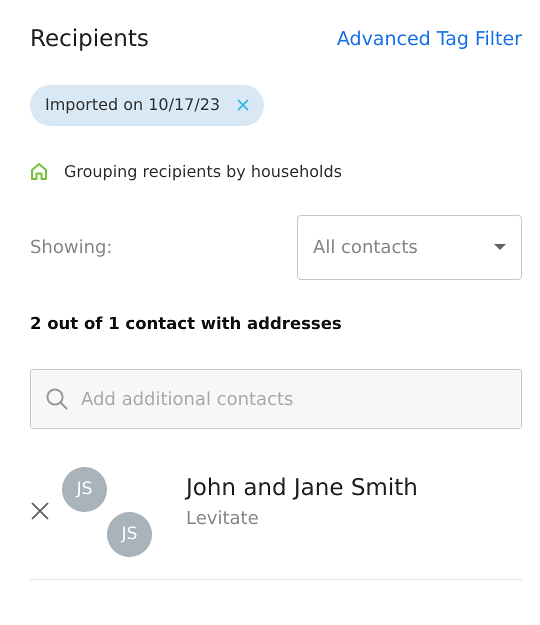 This screenshot has width=540, height=625. Describe the element at coordinates (89, 39) in the screenshot. I see `section-title: Recipients` at that location.